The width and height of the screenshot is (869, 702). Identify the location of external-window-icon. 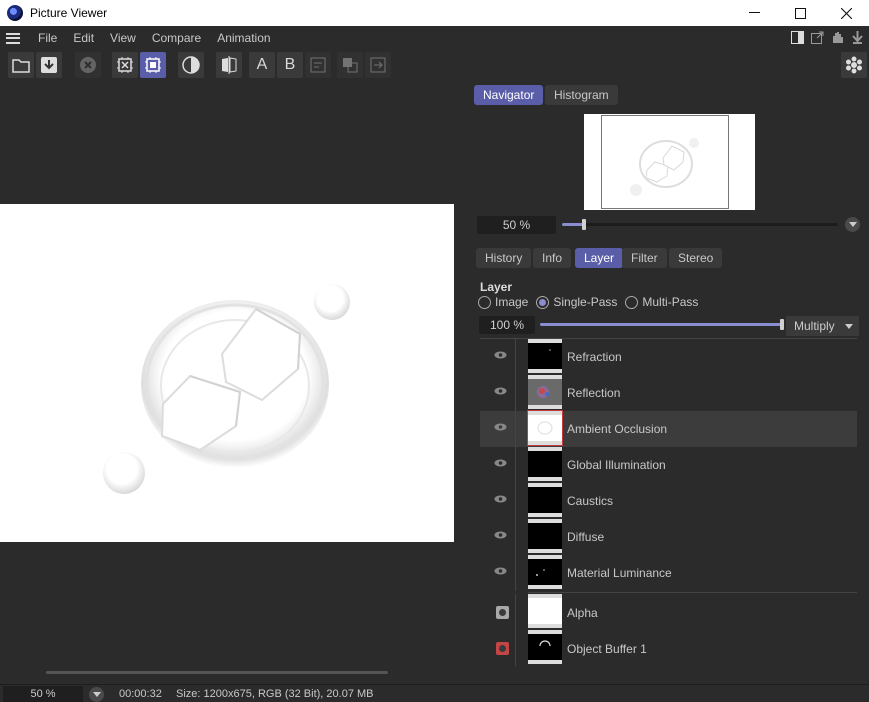
(817, 37).